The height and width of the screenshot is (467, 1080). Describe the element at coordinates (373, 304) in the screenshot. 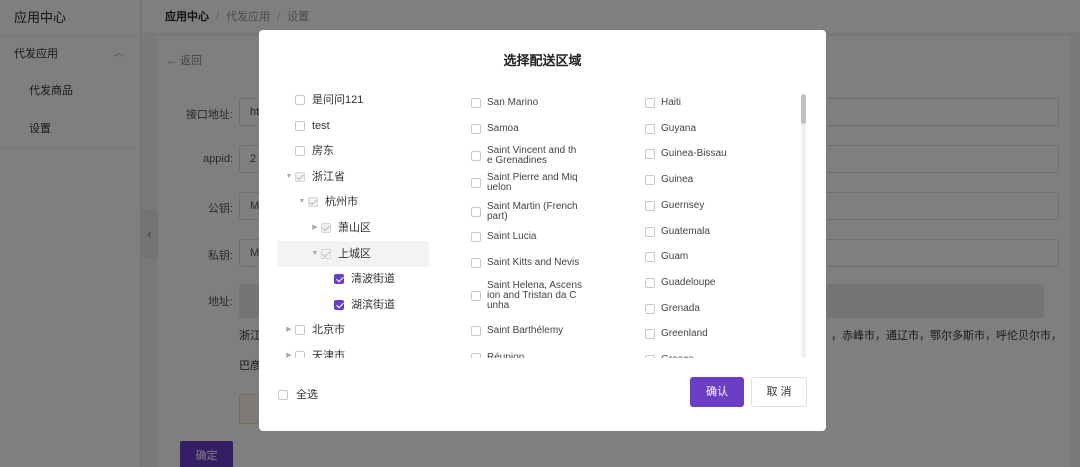

I see `tree-node-label: 湖滨街道` at that location.